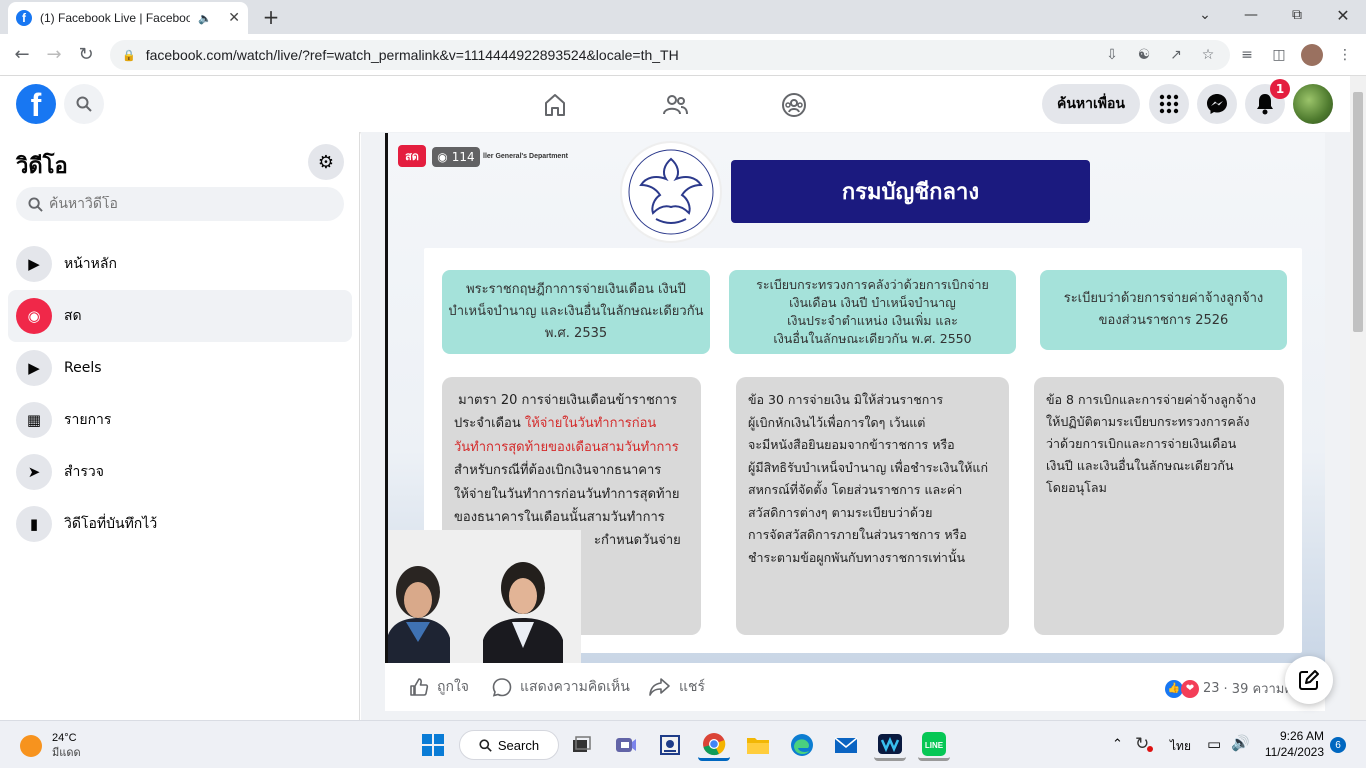 The height and width of the screenshot is (768, 1366). What do you see at coordinates (518, 745) in the screenshot?
I see `taskbar-search-label: Search` at bounding box center [518, 745].